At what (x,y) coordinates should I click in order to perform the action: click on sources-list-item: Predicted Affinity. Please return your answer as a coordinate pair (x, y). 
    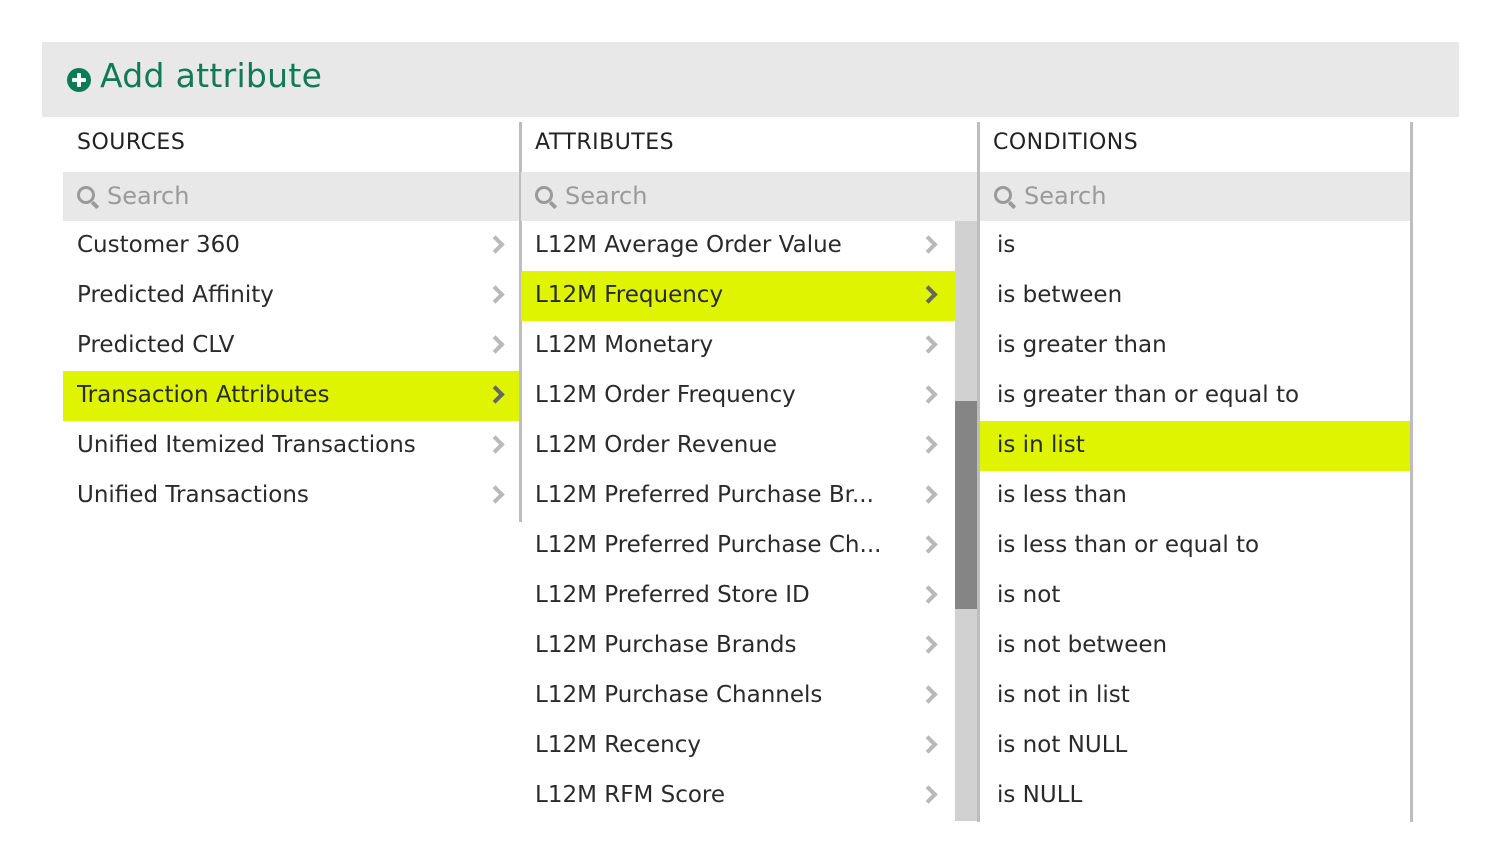
    Looking at the image, I should click on (291, 296).